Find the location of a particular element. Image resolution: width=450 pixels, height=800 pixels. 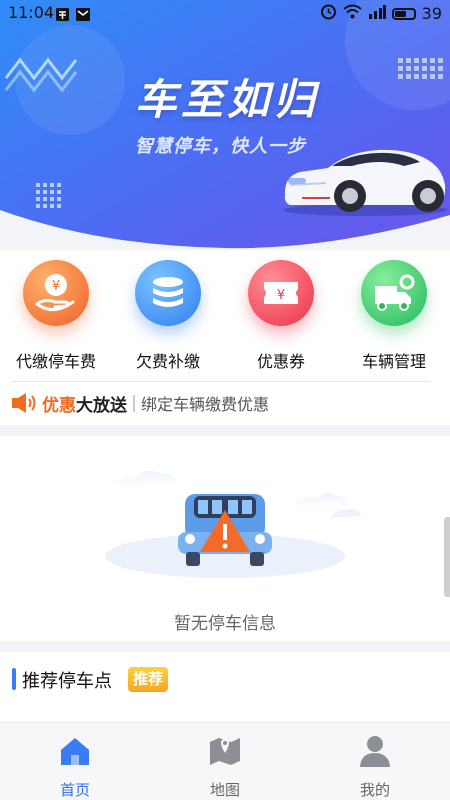

truck-gear-icon is located at coordinates (394, 293).